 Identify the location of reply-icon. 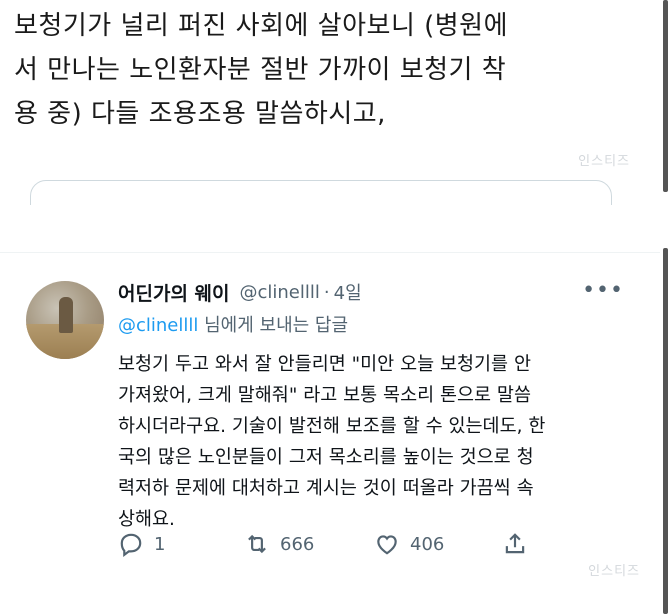
(131, 545).